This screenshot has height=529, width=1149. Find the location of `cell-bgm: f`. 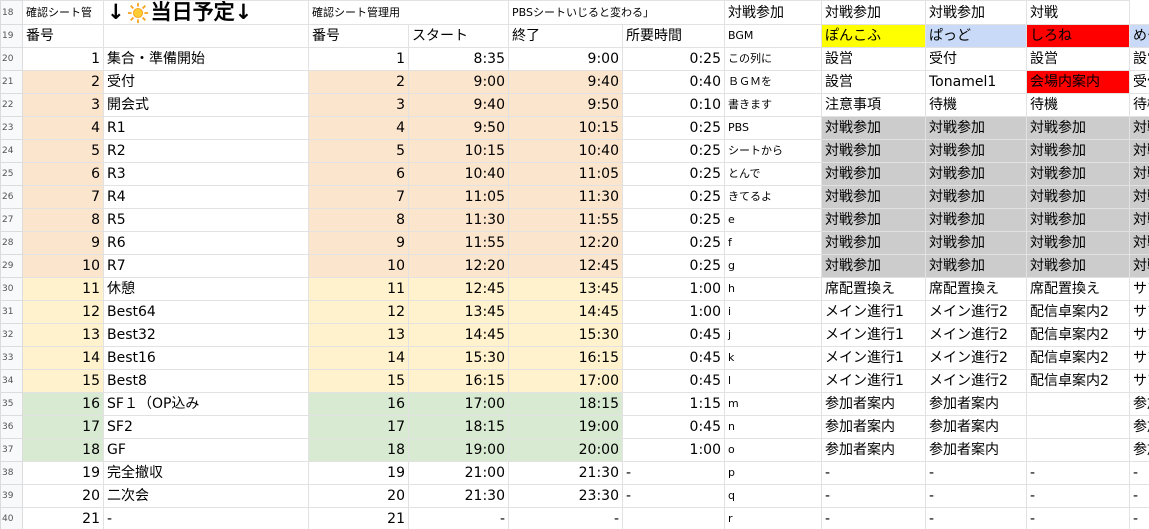

cell-bgm: f is located at coordinates (773, 243).